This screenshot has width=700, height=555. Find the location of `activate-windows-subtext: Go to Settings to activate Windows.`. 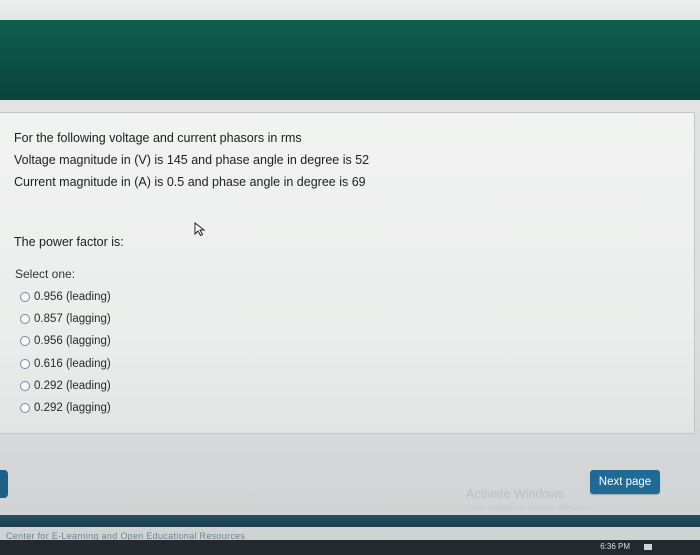

activate-windows-subtext: Go to Settings to activate Windows. is located at coordinates (529, 507).